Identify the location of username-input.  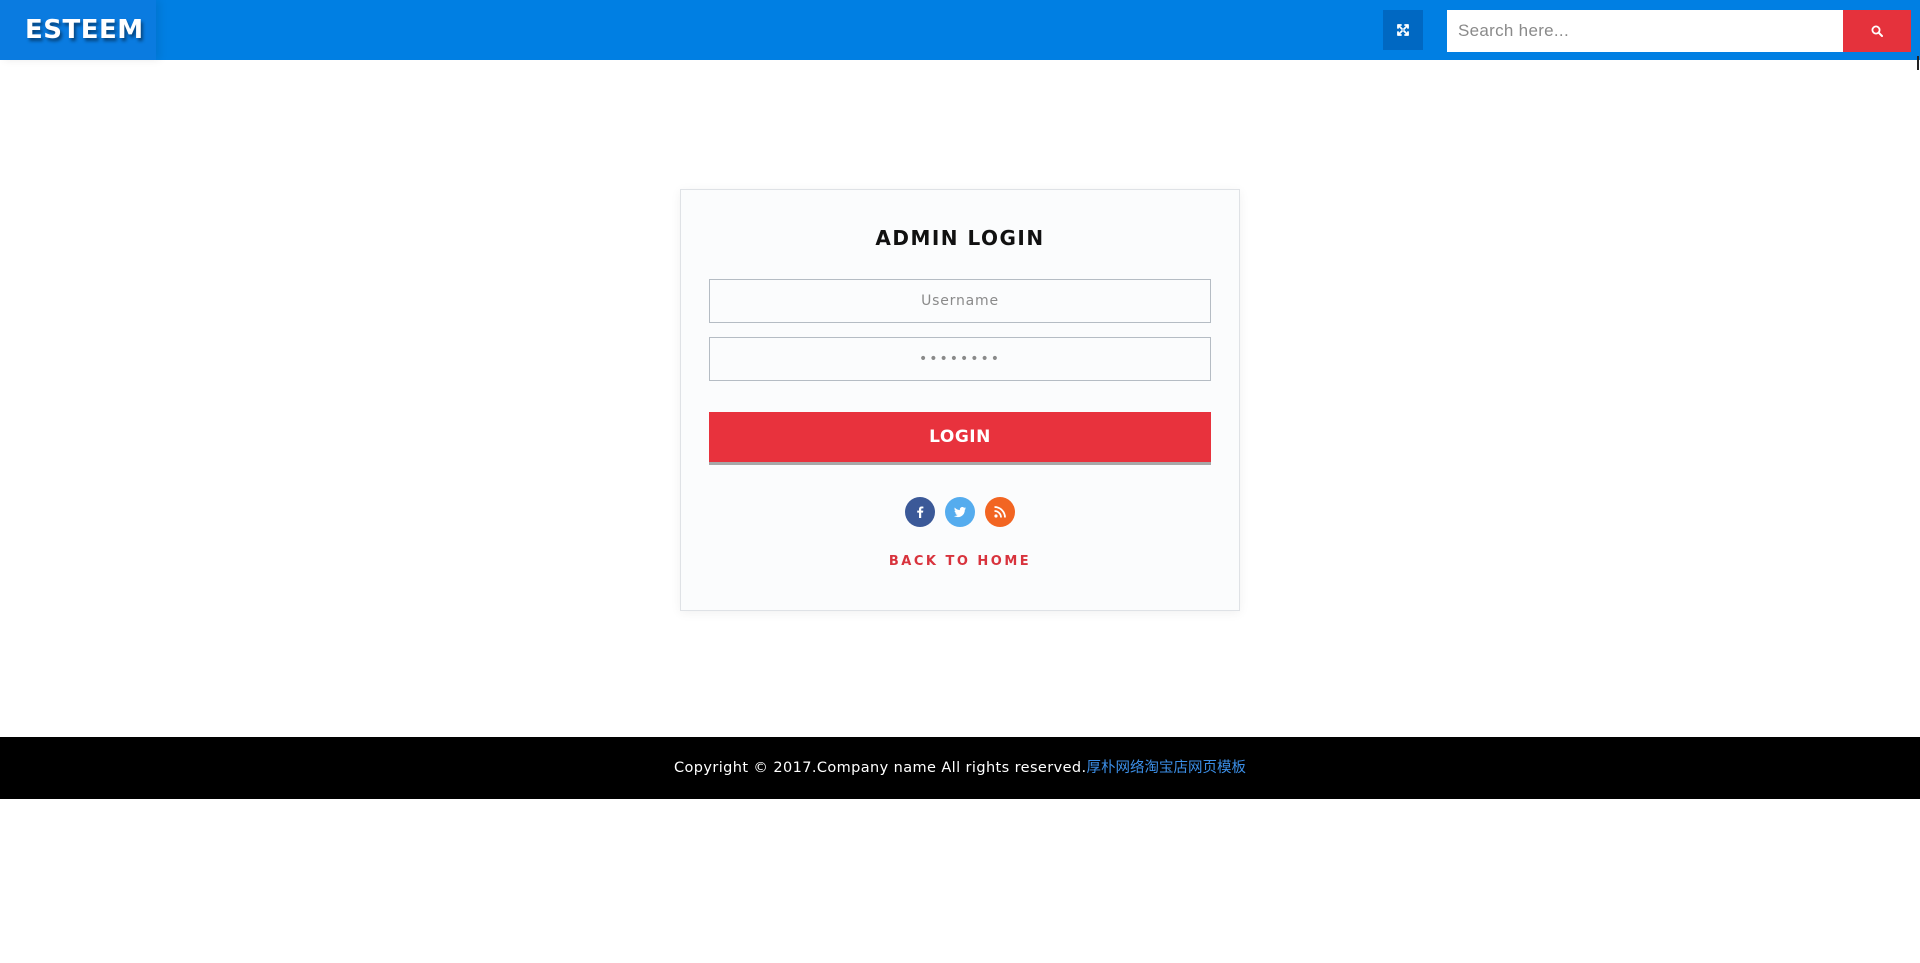
(960, 301).